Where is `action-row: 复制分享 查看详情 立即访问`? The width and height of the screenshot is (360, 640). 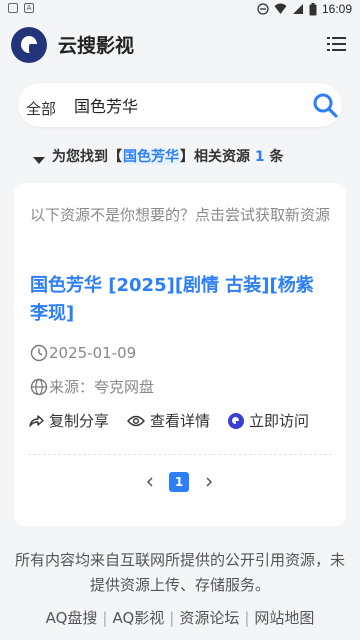 action-row: 复制分享 查看详情 立即访问 is located at coordinates (181, 420).